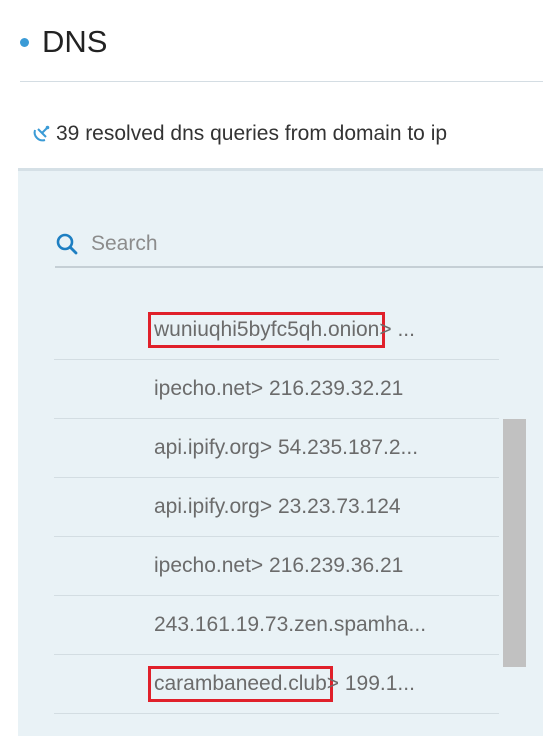  Describe the element at coordinates (24, 42) in the screenshot. I see `bullet-icon` at that location.